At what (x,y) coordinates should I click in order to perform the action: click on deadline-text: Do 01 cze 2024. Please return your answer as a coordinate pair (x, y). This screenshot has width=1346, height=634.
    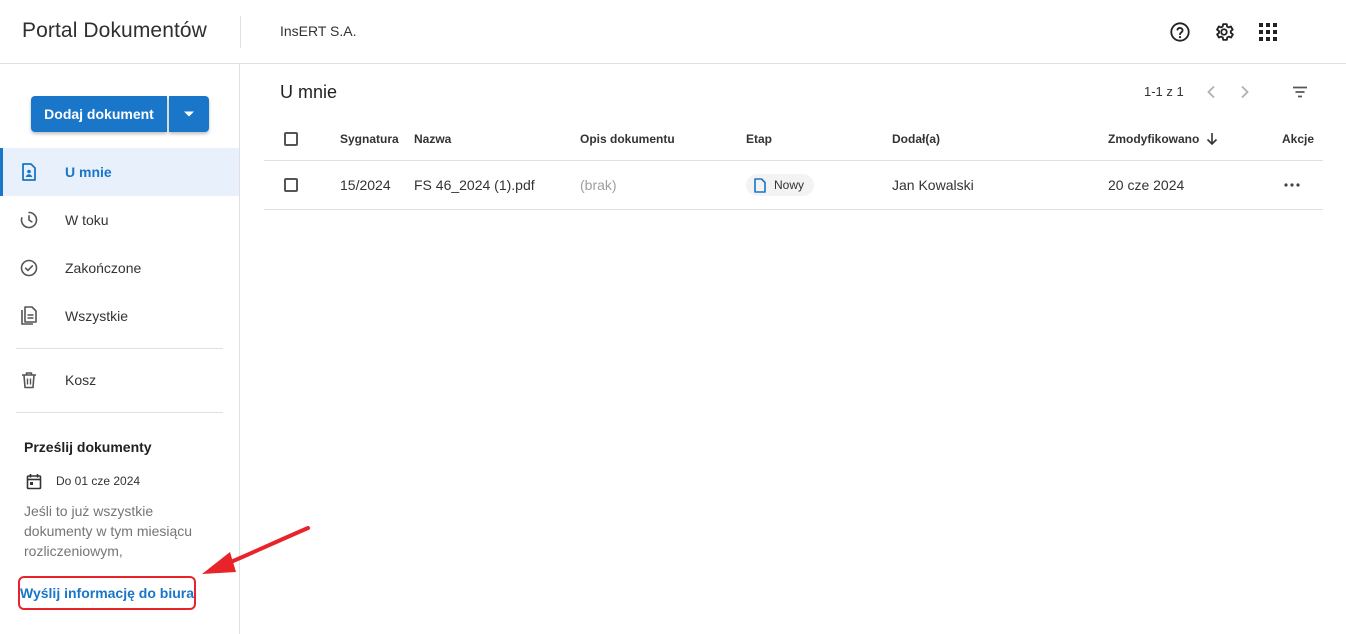
    Looking at the image, I should click on (98, 481).